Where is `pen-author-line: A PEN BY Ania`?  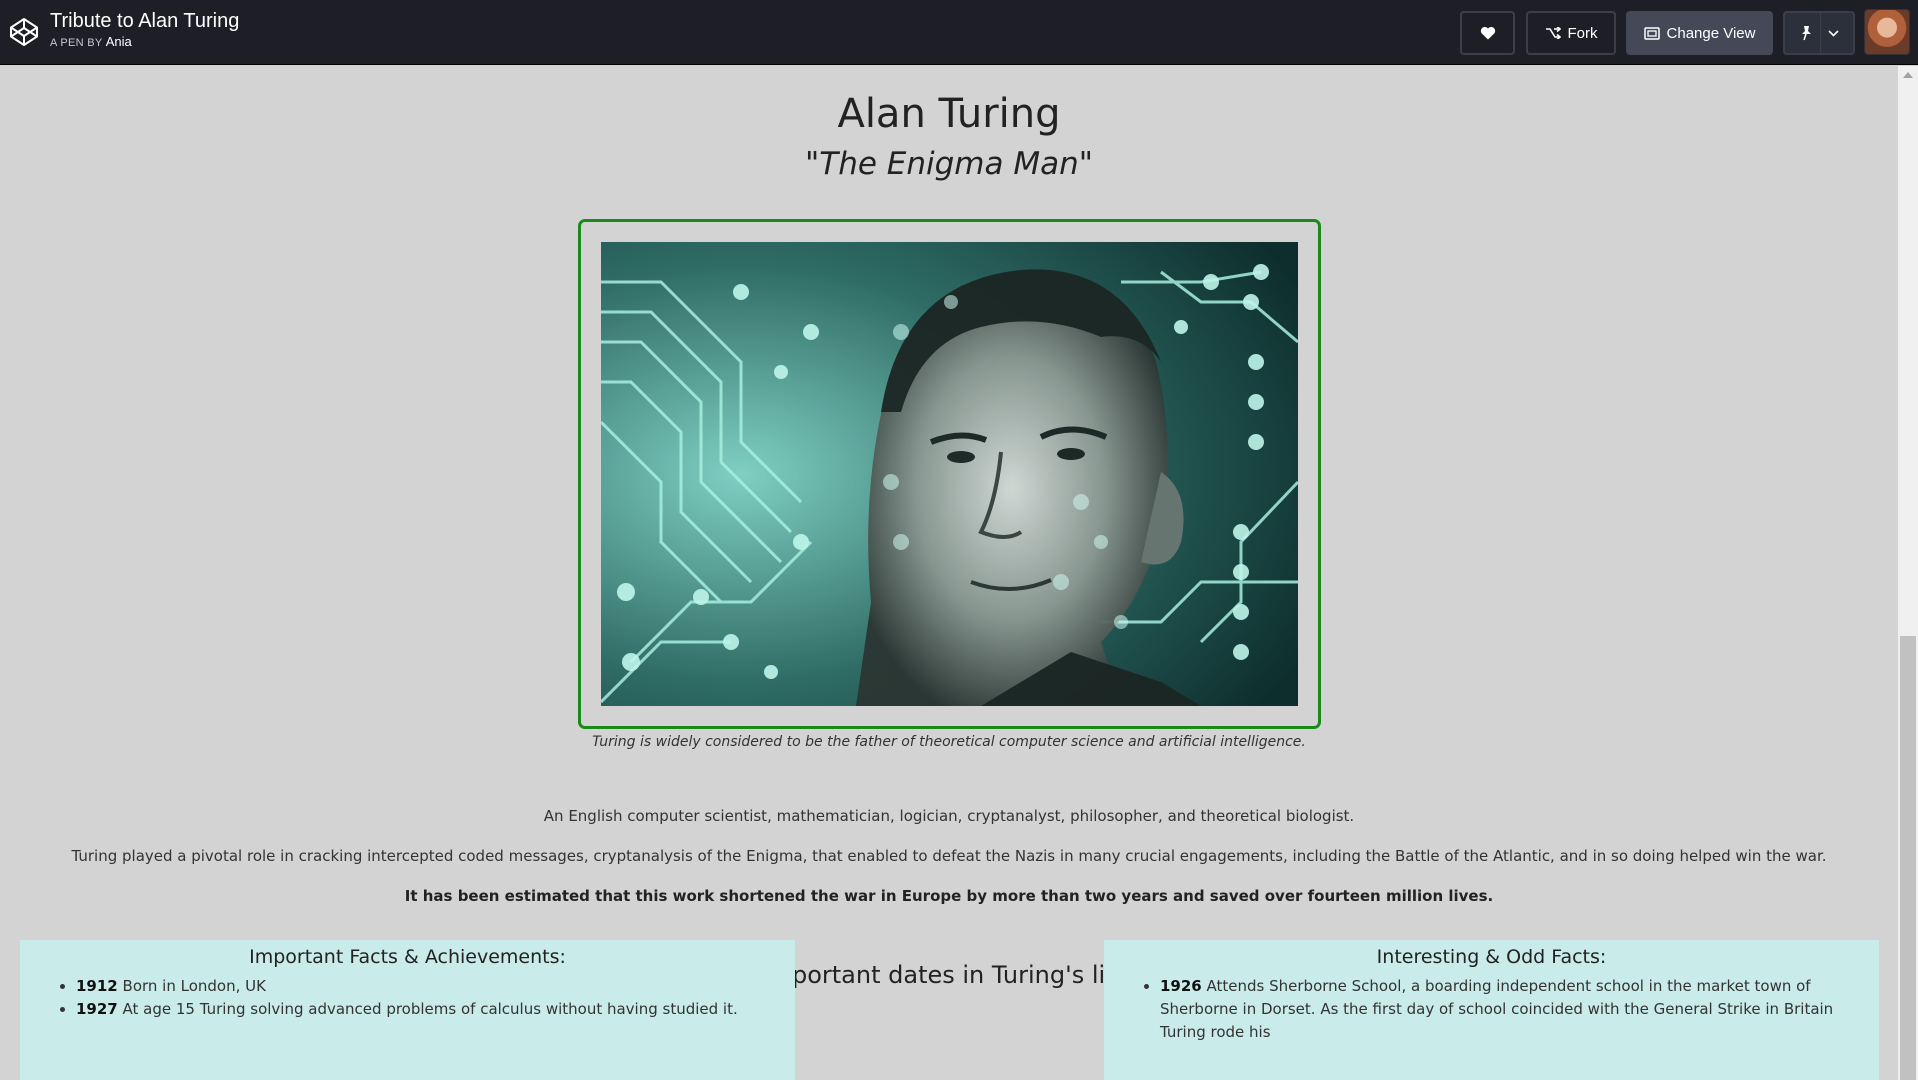
pen-author-line: A PEN BY Ania is located at coordinates (144, 42).